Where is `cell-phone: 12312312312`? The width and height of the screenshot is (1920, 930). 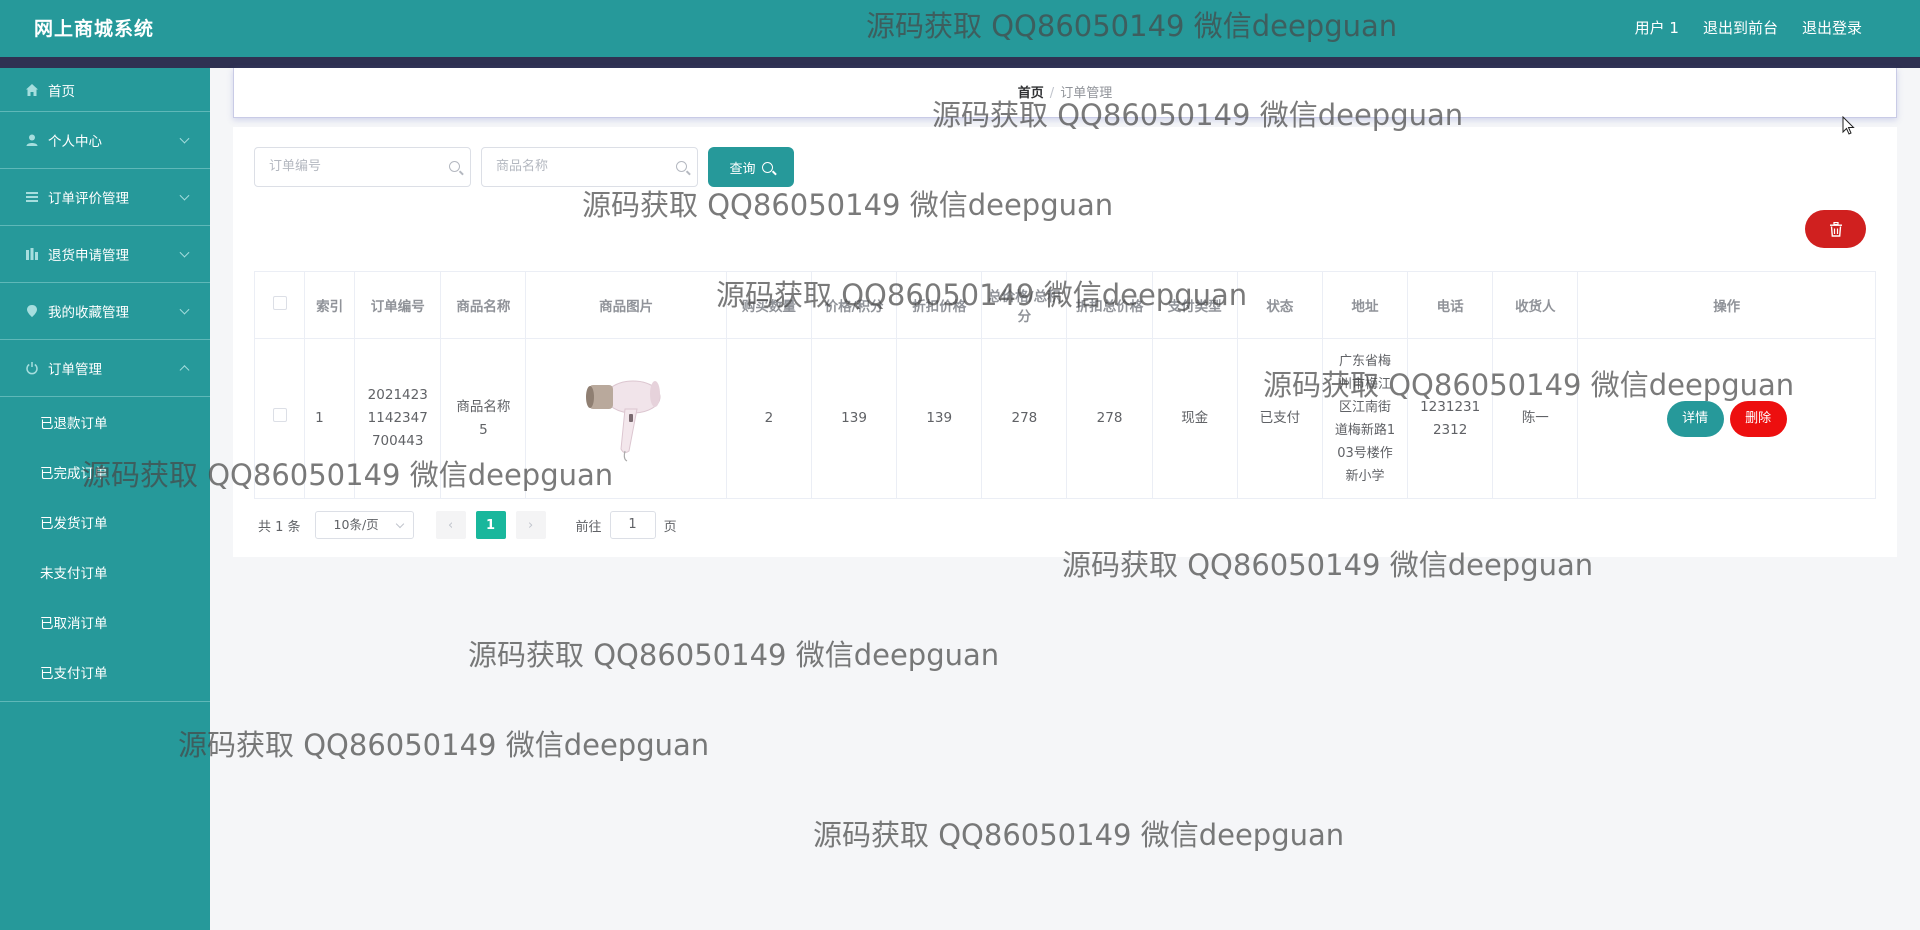
cell-phone: 12312312312 is located at coordinates (1450, 418).